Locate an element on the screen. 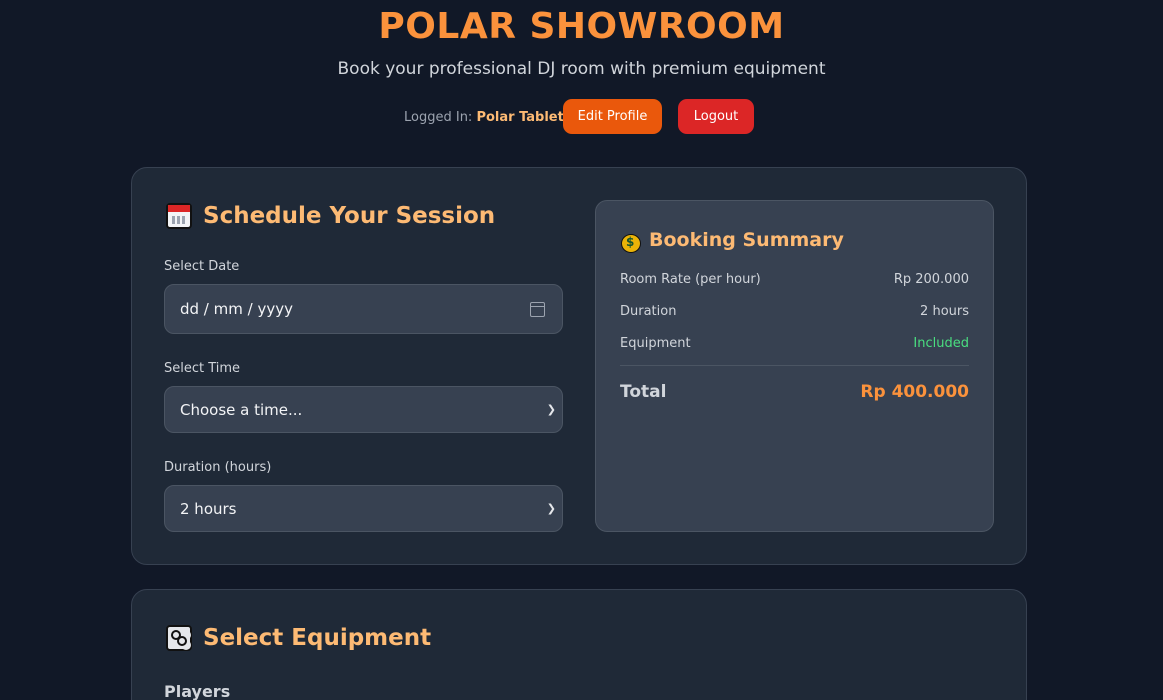  duration-select-value: 2 hours is located at coordinates (208, 508).